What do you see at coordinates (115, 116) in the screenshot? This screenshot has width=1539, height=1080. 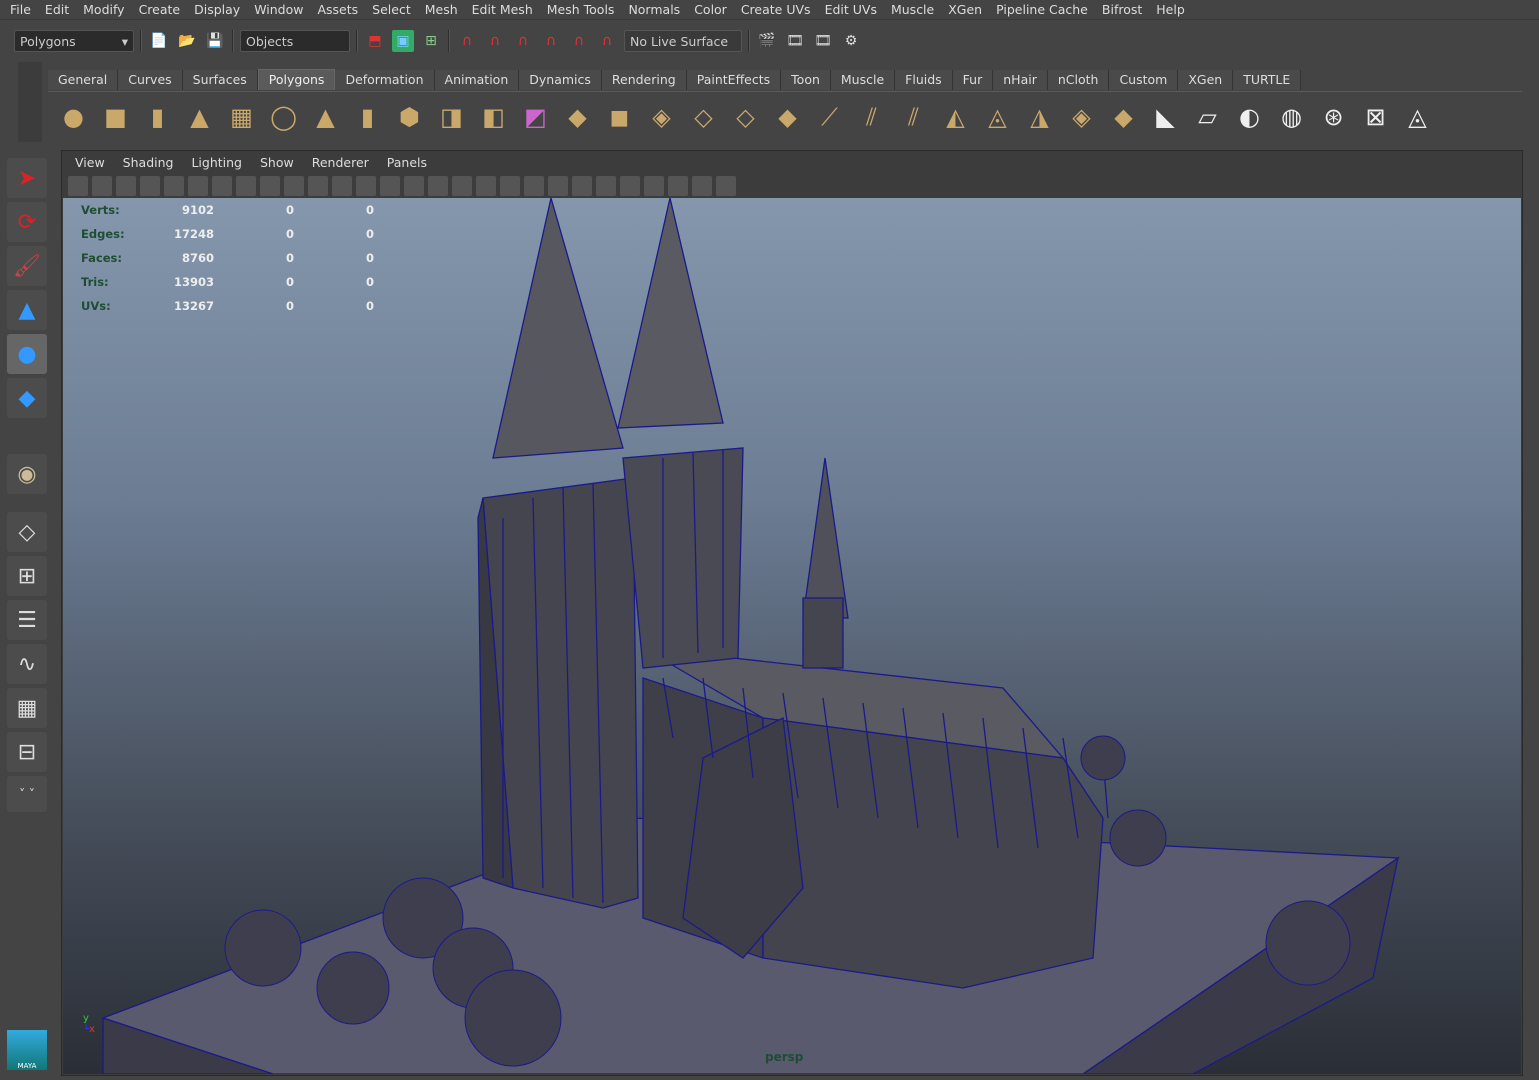 I see `cube-icon: ■` at bounding box center [115, 116].